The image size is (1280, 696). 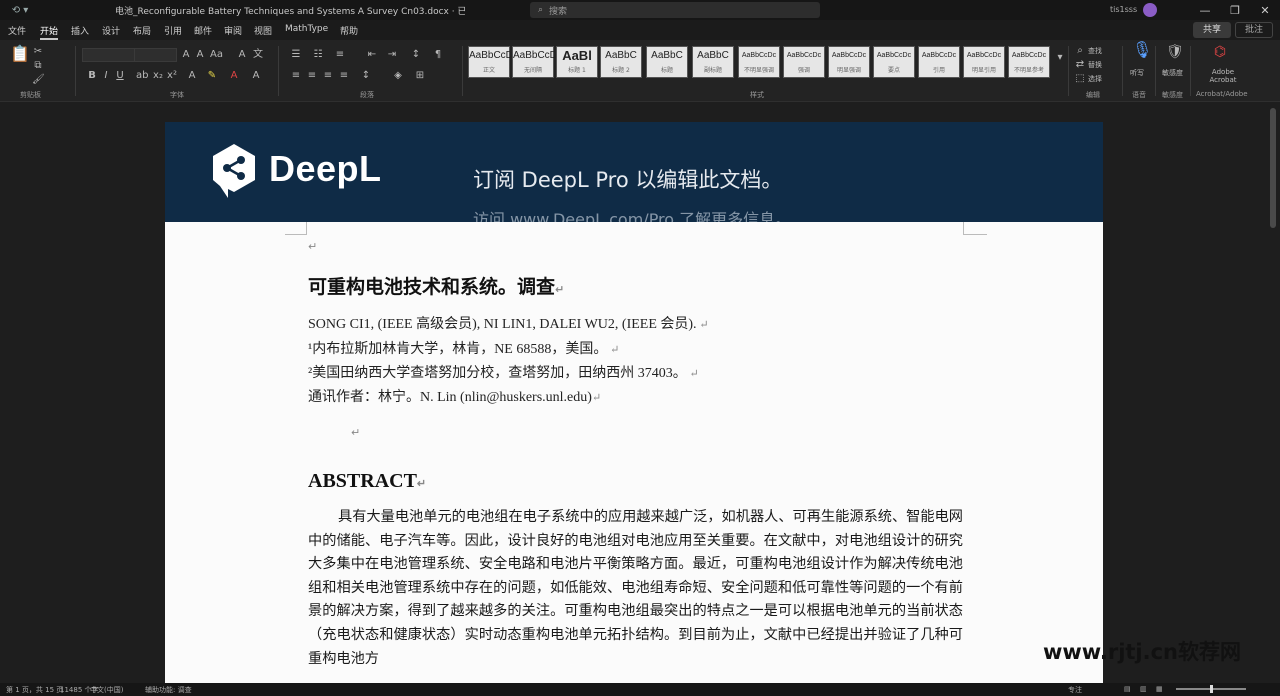 What do you see at coordinates (186, 55) in the screenshot?
I see `grow-font-icon: A` at bounding box center [186, 55].